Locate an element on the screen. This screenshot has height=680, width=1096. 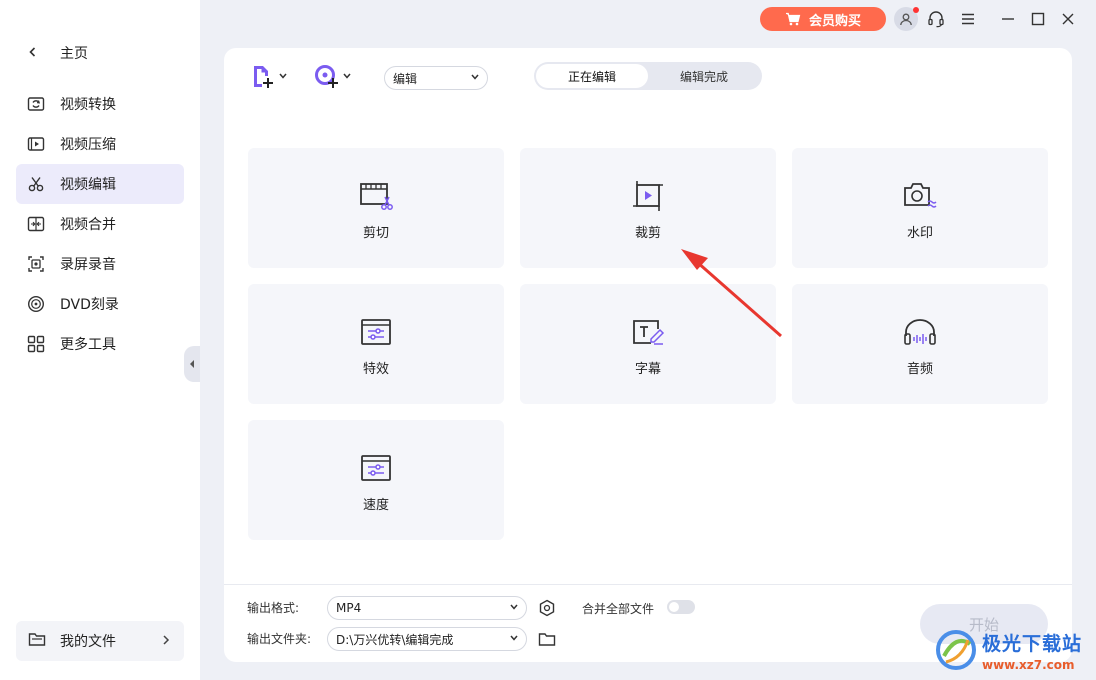
camera-watermark-icon is located at coordinates (920, 196).